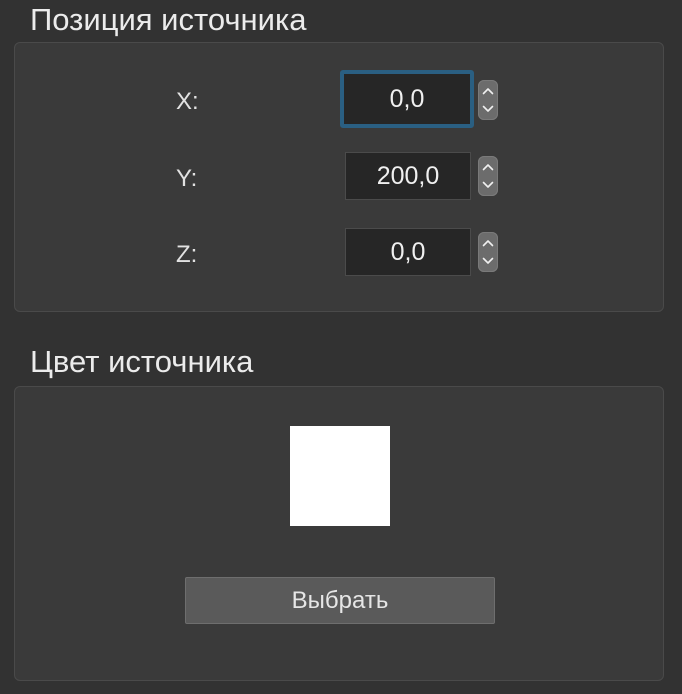 Image resolution: width=682 pixels, height=694 pixels. I want to click on y-stepper-down, so click(488, 186).